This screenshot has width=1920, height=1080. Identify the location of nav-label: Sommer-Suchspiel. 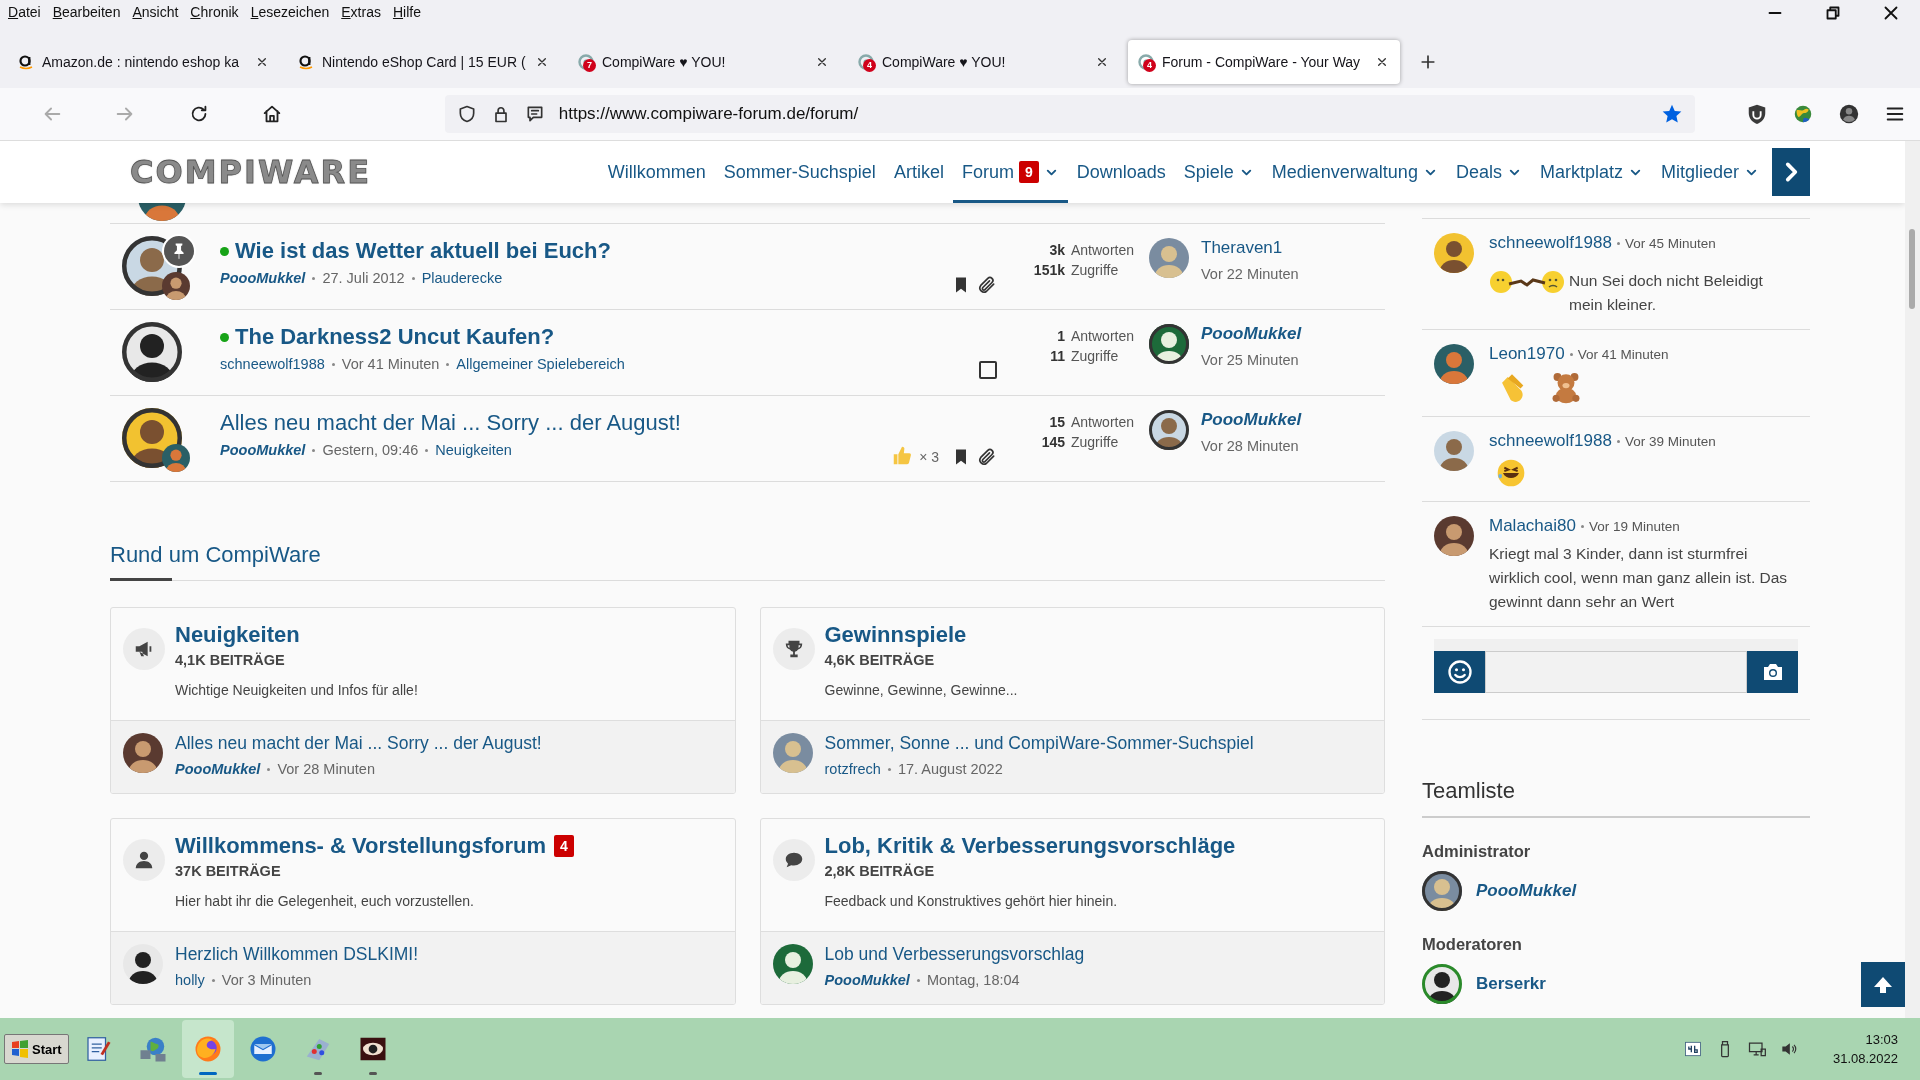
(799, 172).